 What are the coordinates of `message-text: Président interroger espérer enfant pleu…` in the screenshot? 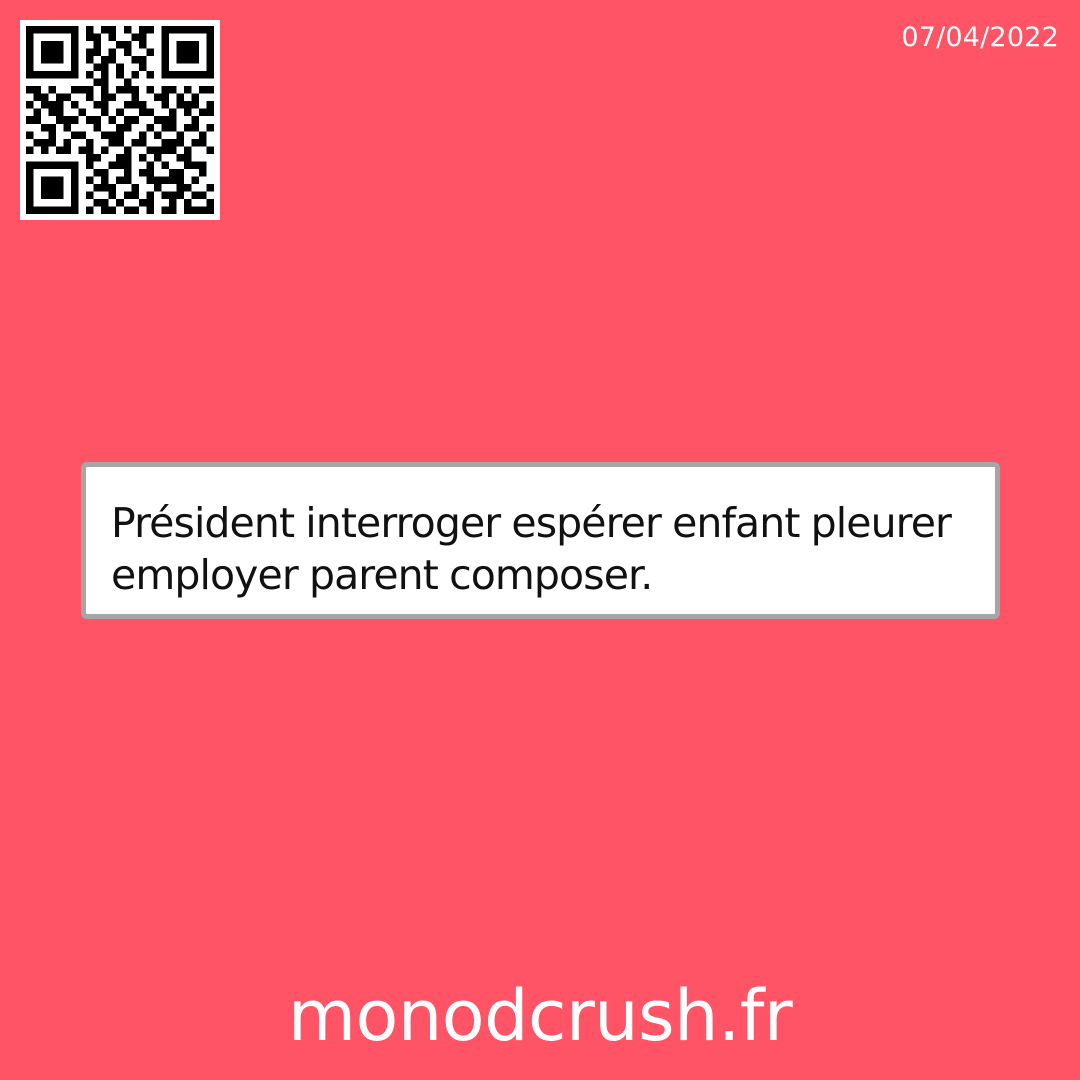 It's located at (531, 549).